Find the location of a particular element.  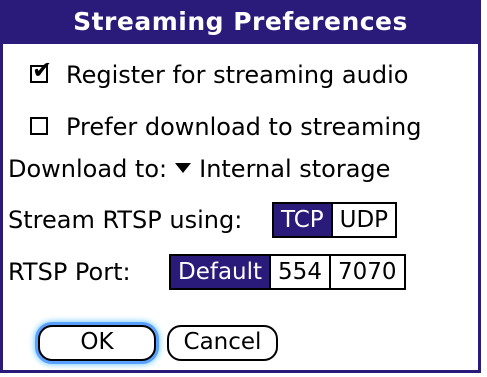

download-to-label: Download to: is located at coordinates (88, 169).